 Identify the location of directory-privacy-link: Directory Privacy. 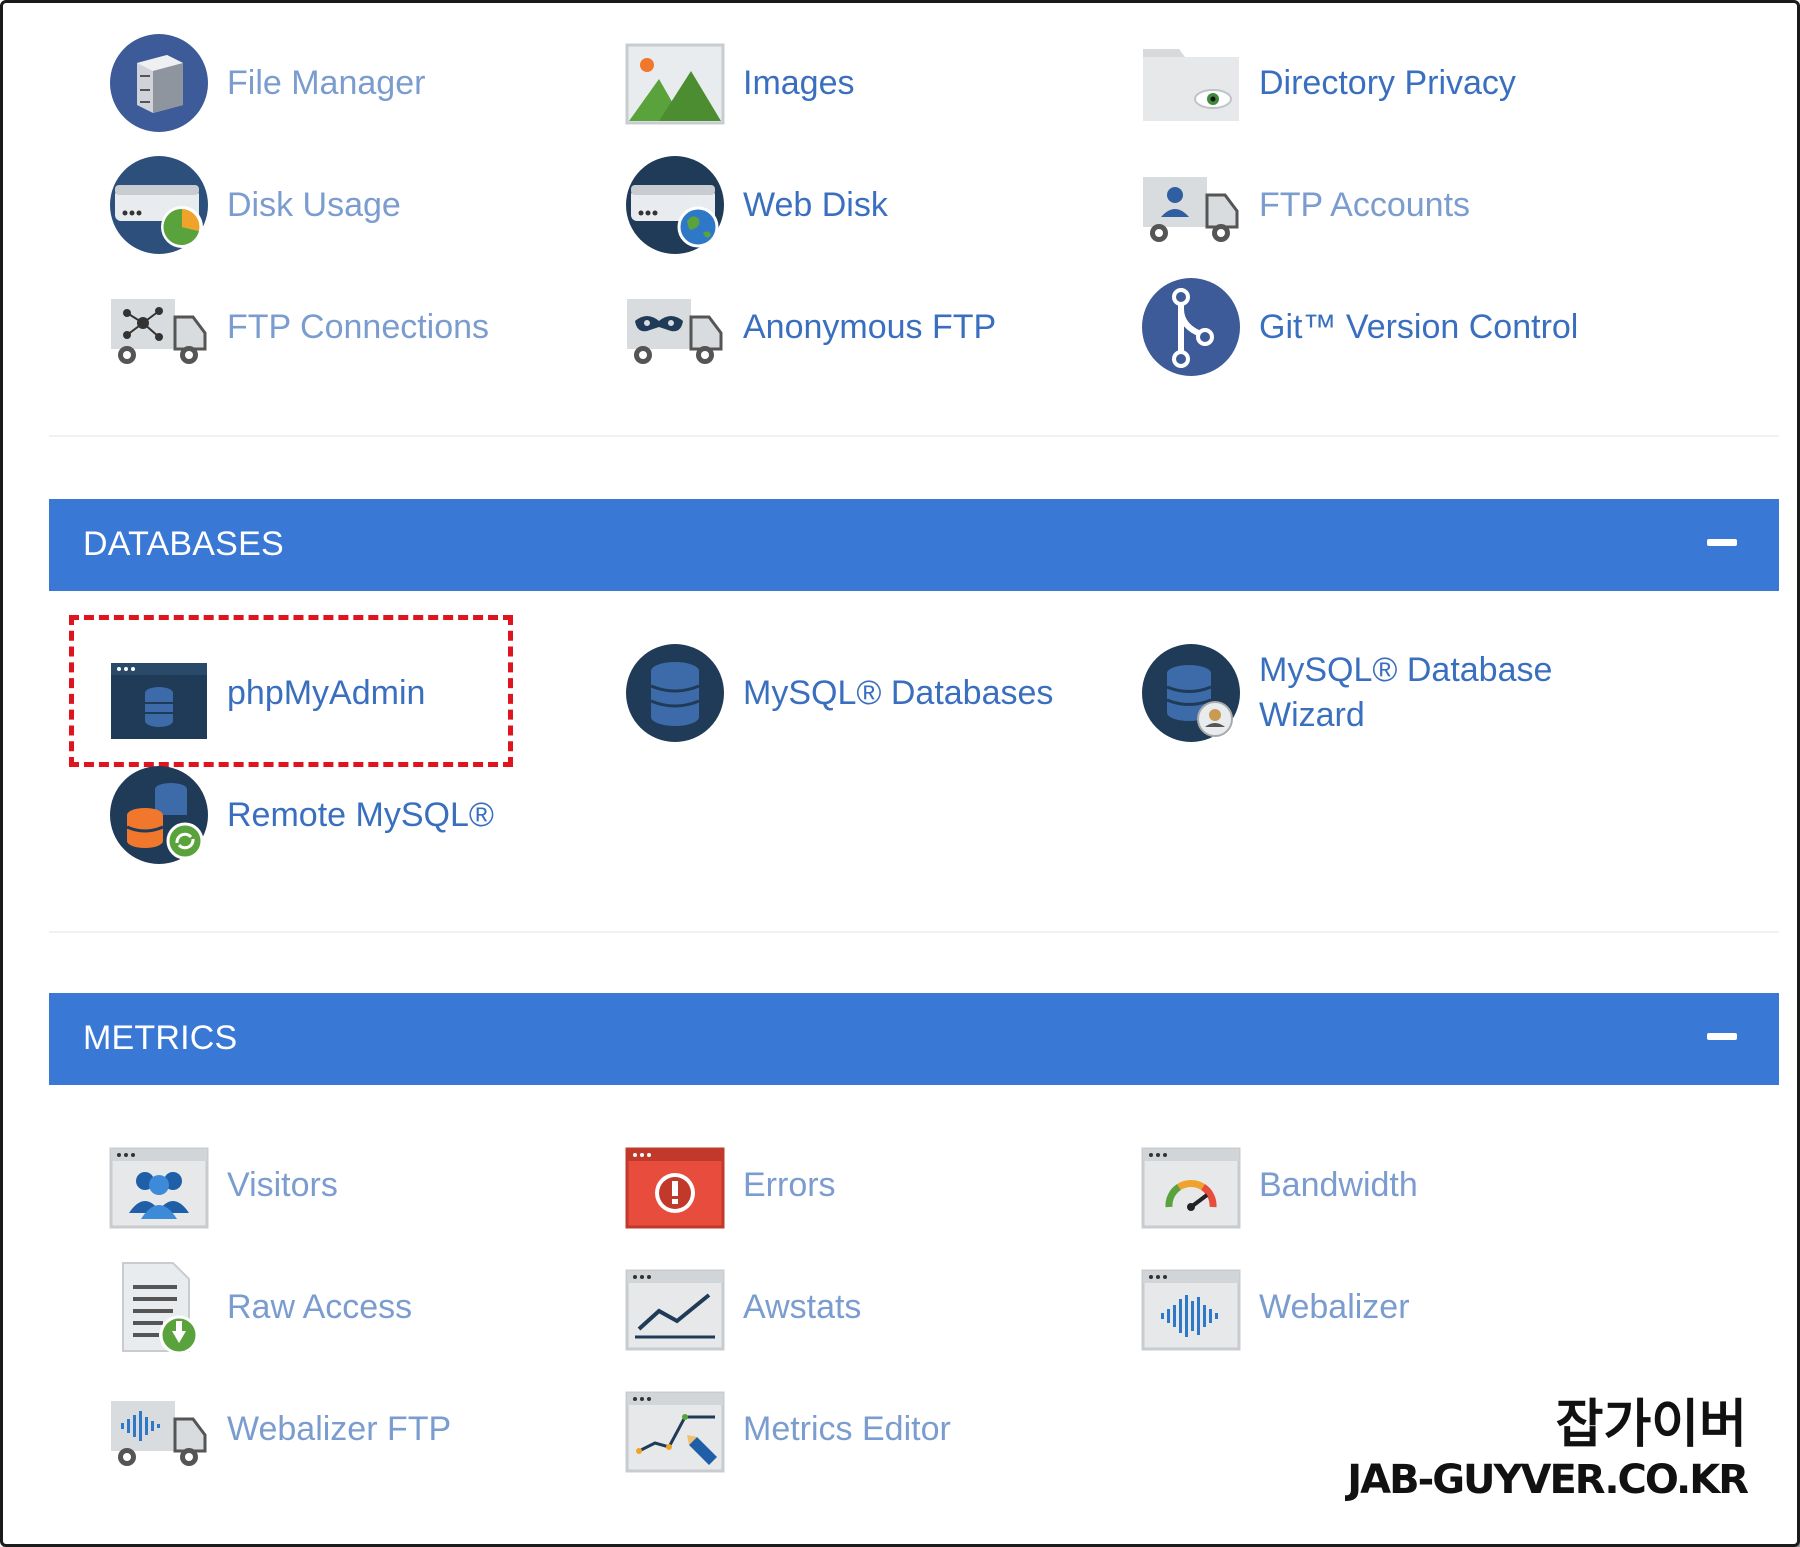
(1328, 83).